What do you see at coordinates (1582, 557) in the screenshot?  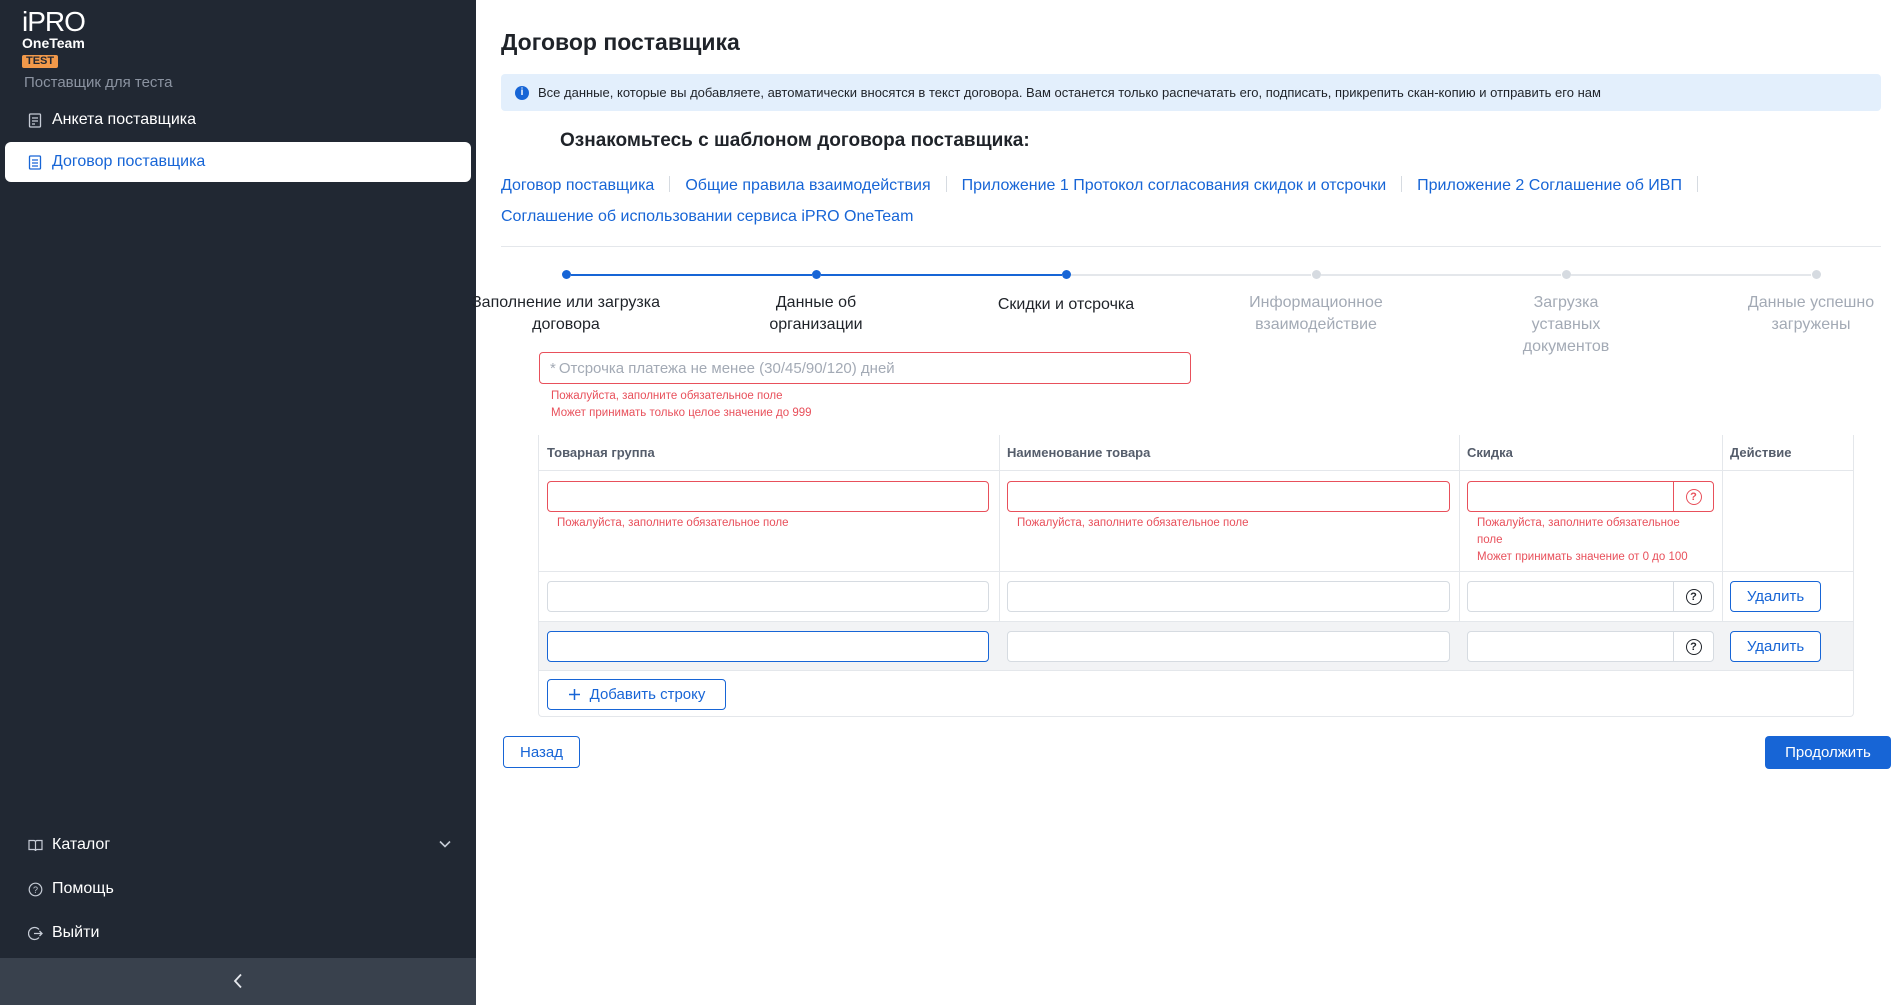 I see `field-error: Может принимать значение от 0 до 100` at bounding box center [1582, 557].